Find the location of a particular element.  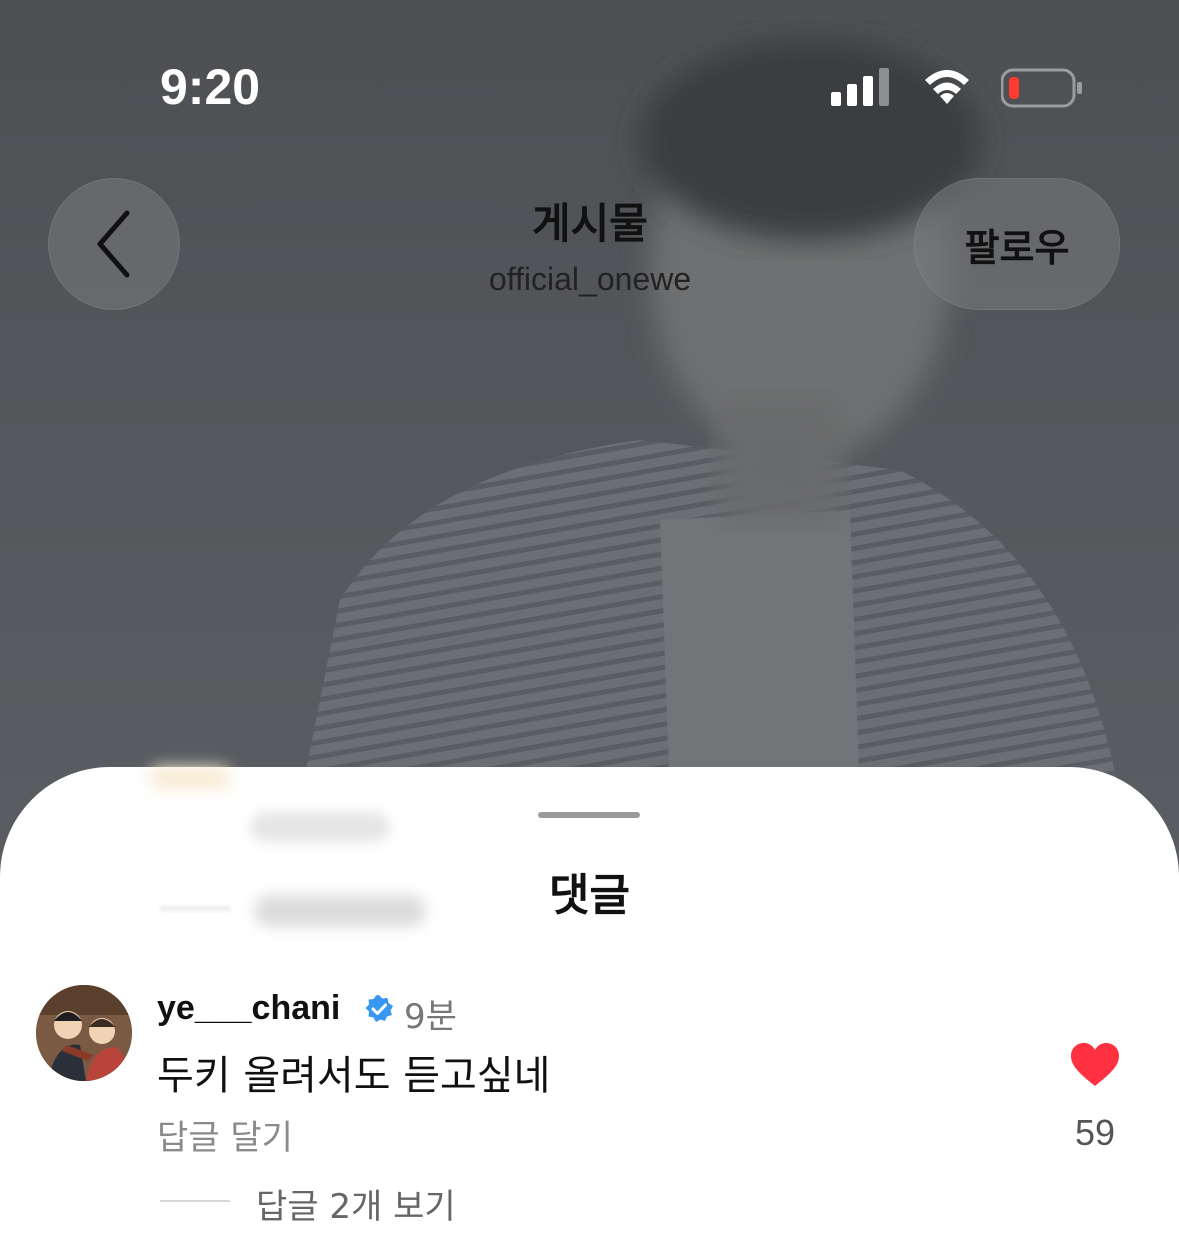

verified-badge-icon is located at coordinates (379, 1008).